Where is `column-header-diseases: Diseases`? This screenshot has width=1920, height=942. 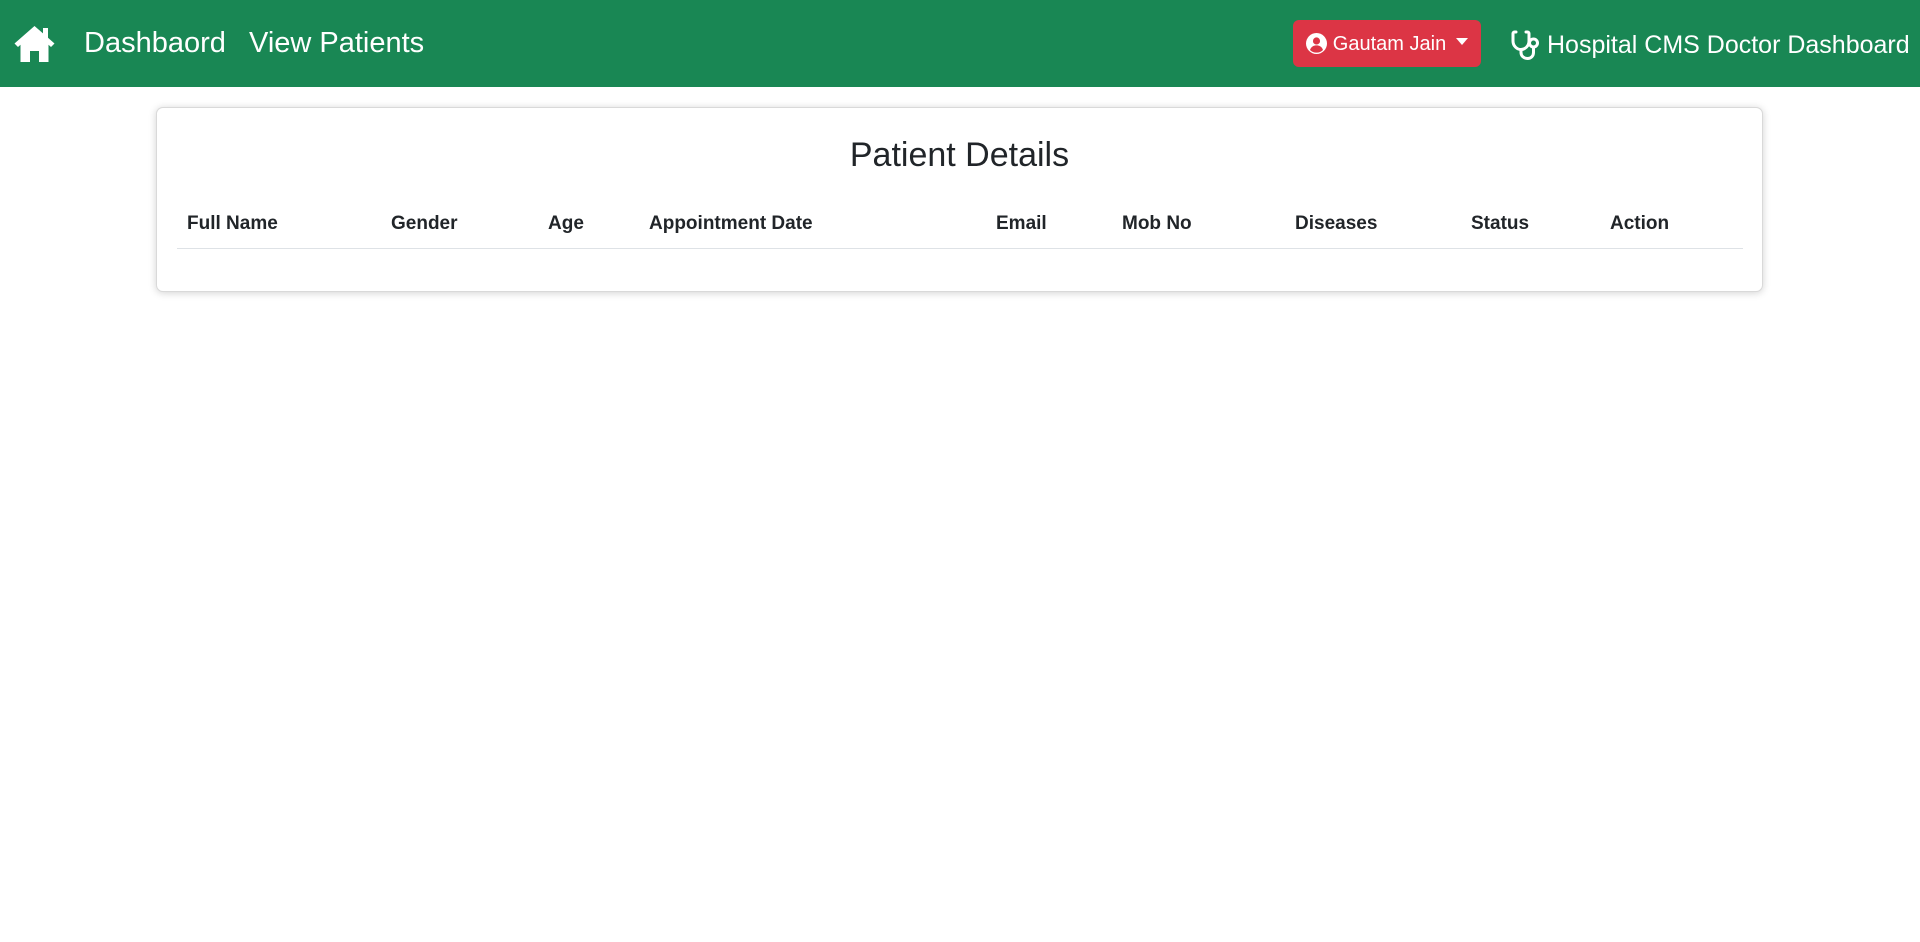
column-header-diseases: Diseases is located at coordinates (1373, 224).